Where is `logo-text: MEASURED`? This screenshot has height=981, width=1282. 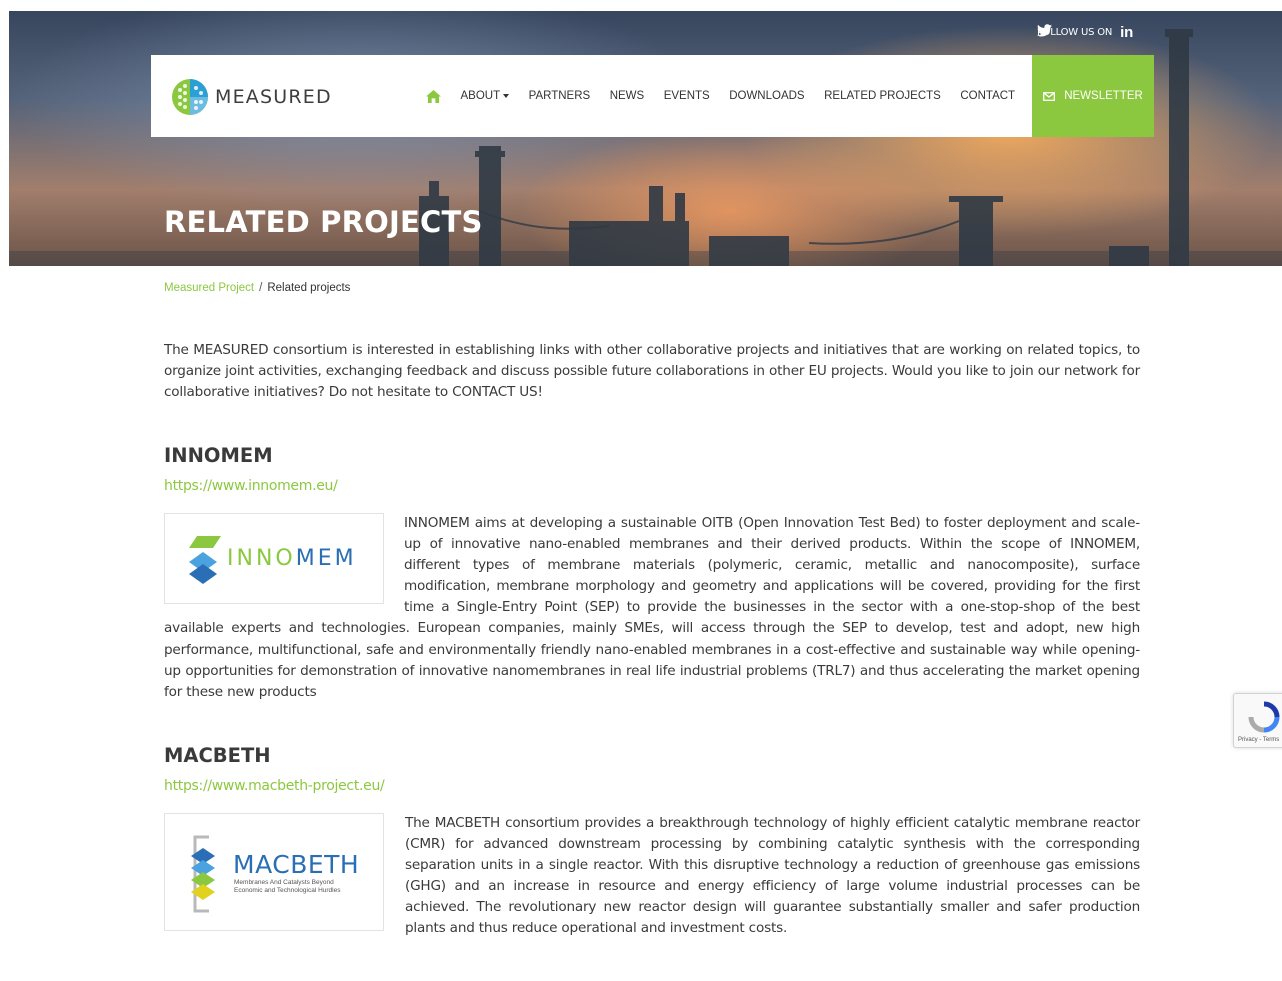
logo-text: MEASURED is located at coordinates (273, 97).